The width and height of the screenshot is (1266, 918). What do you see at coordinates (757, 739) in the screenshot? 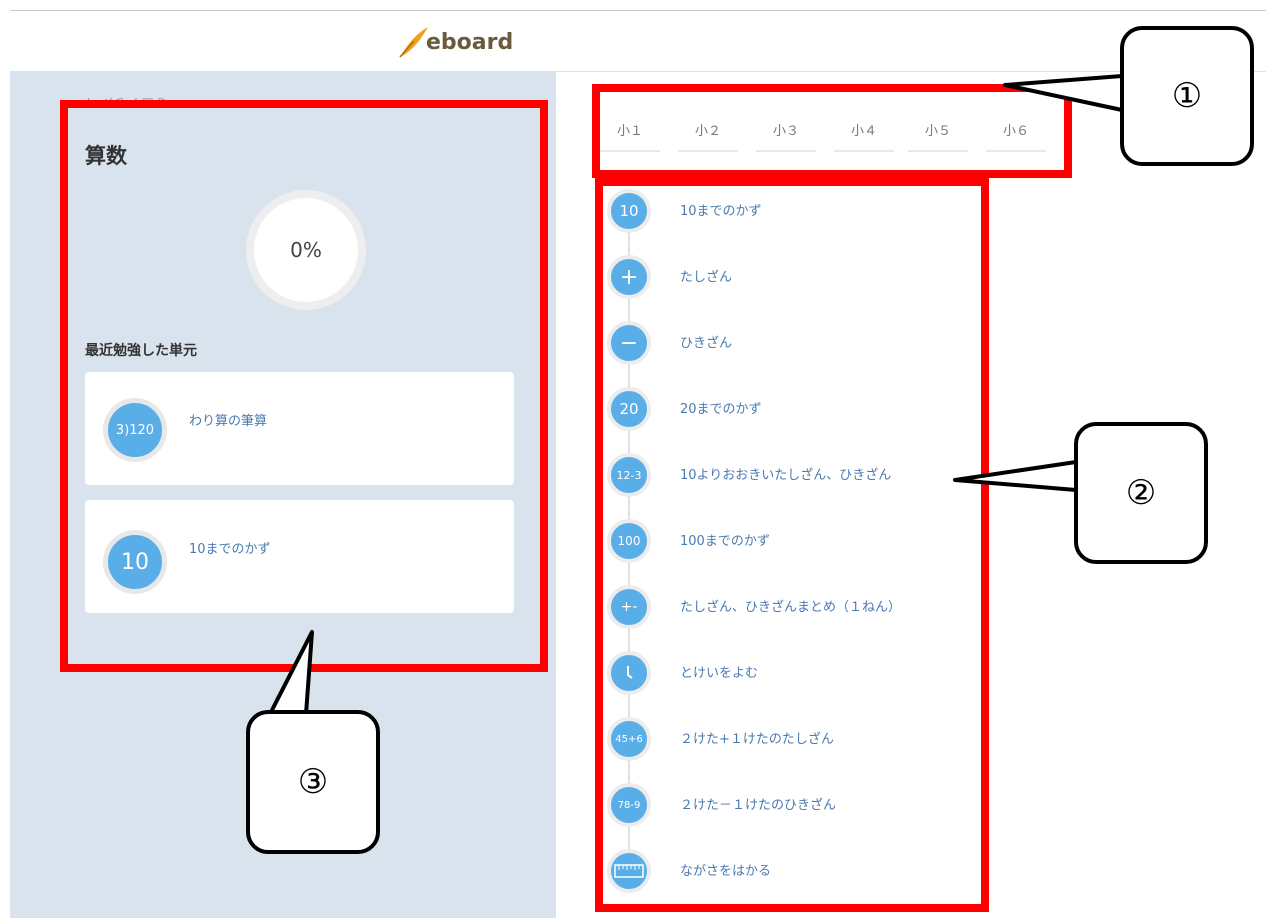
I see `unit-label: ２けた+１けたのたしざん` at bounding box center [757, 739].